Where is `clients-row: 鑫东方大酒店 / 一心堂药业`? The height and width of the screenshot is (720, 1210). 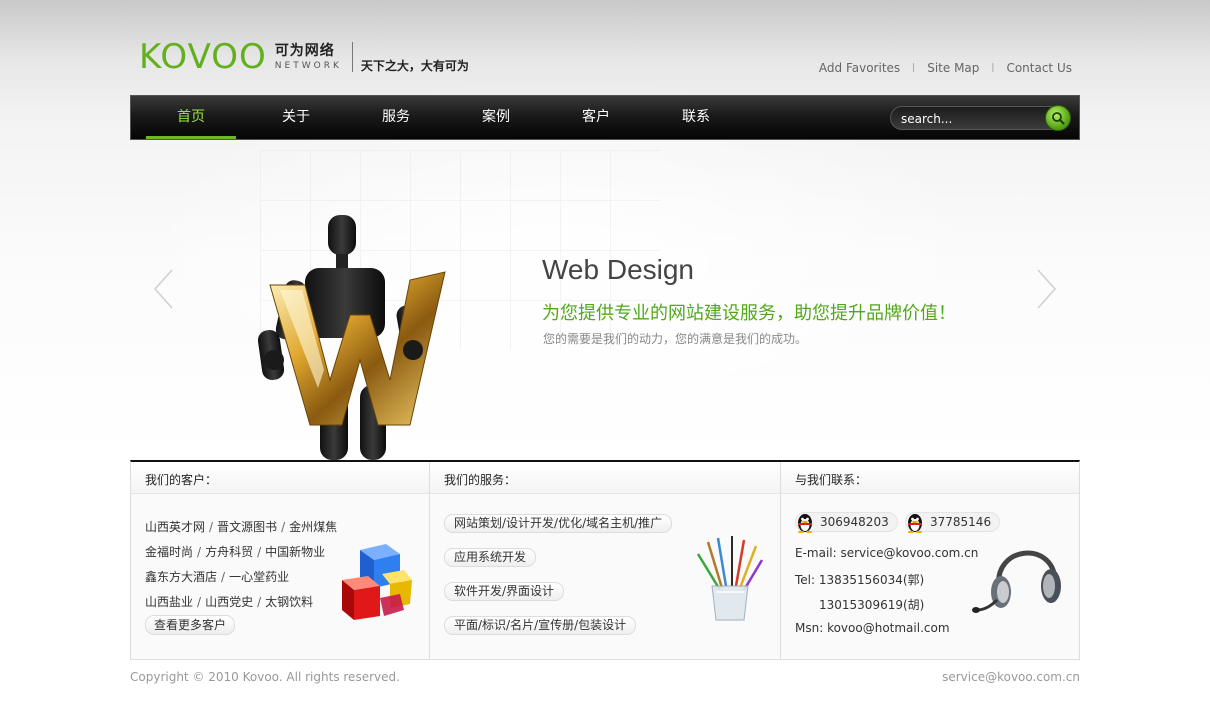 clients-row: 鑫东方大酒店 / 一心堂药业 is located at coordinates (217, 577).